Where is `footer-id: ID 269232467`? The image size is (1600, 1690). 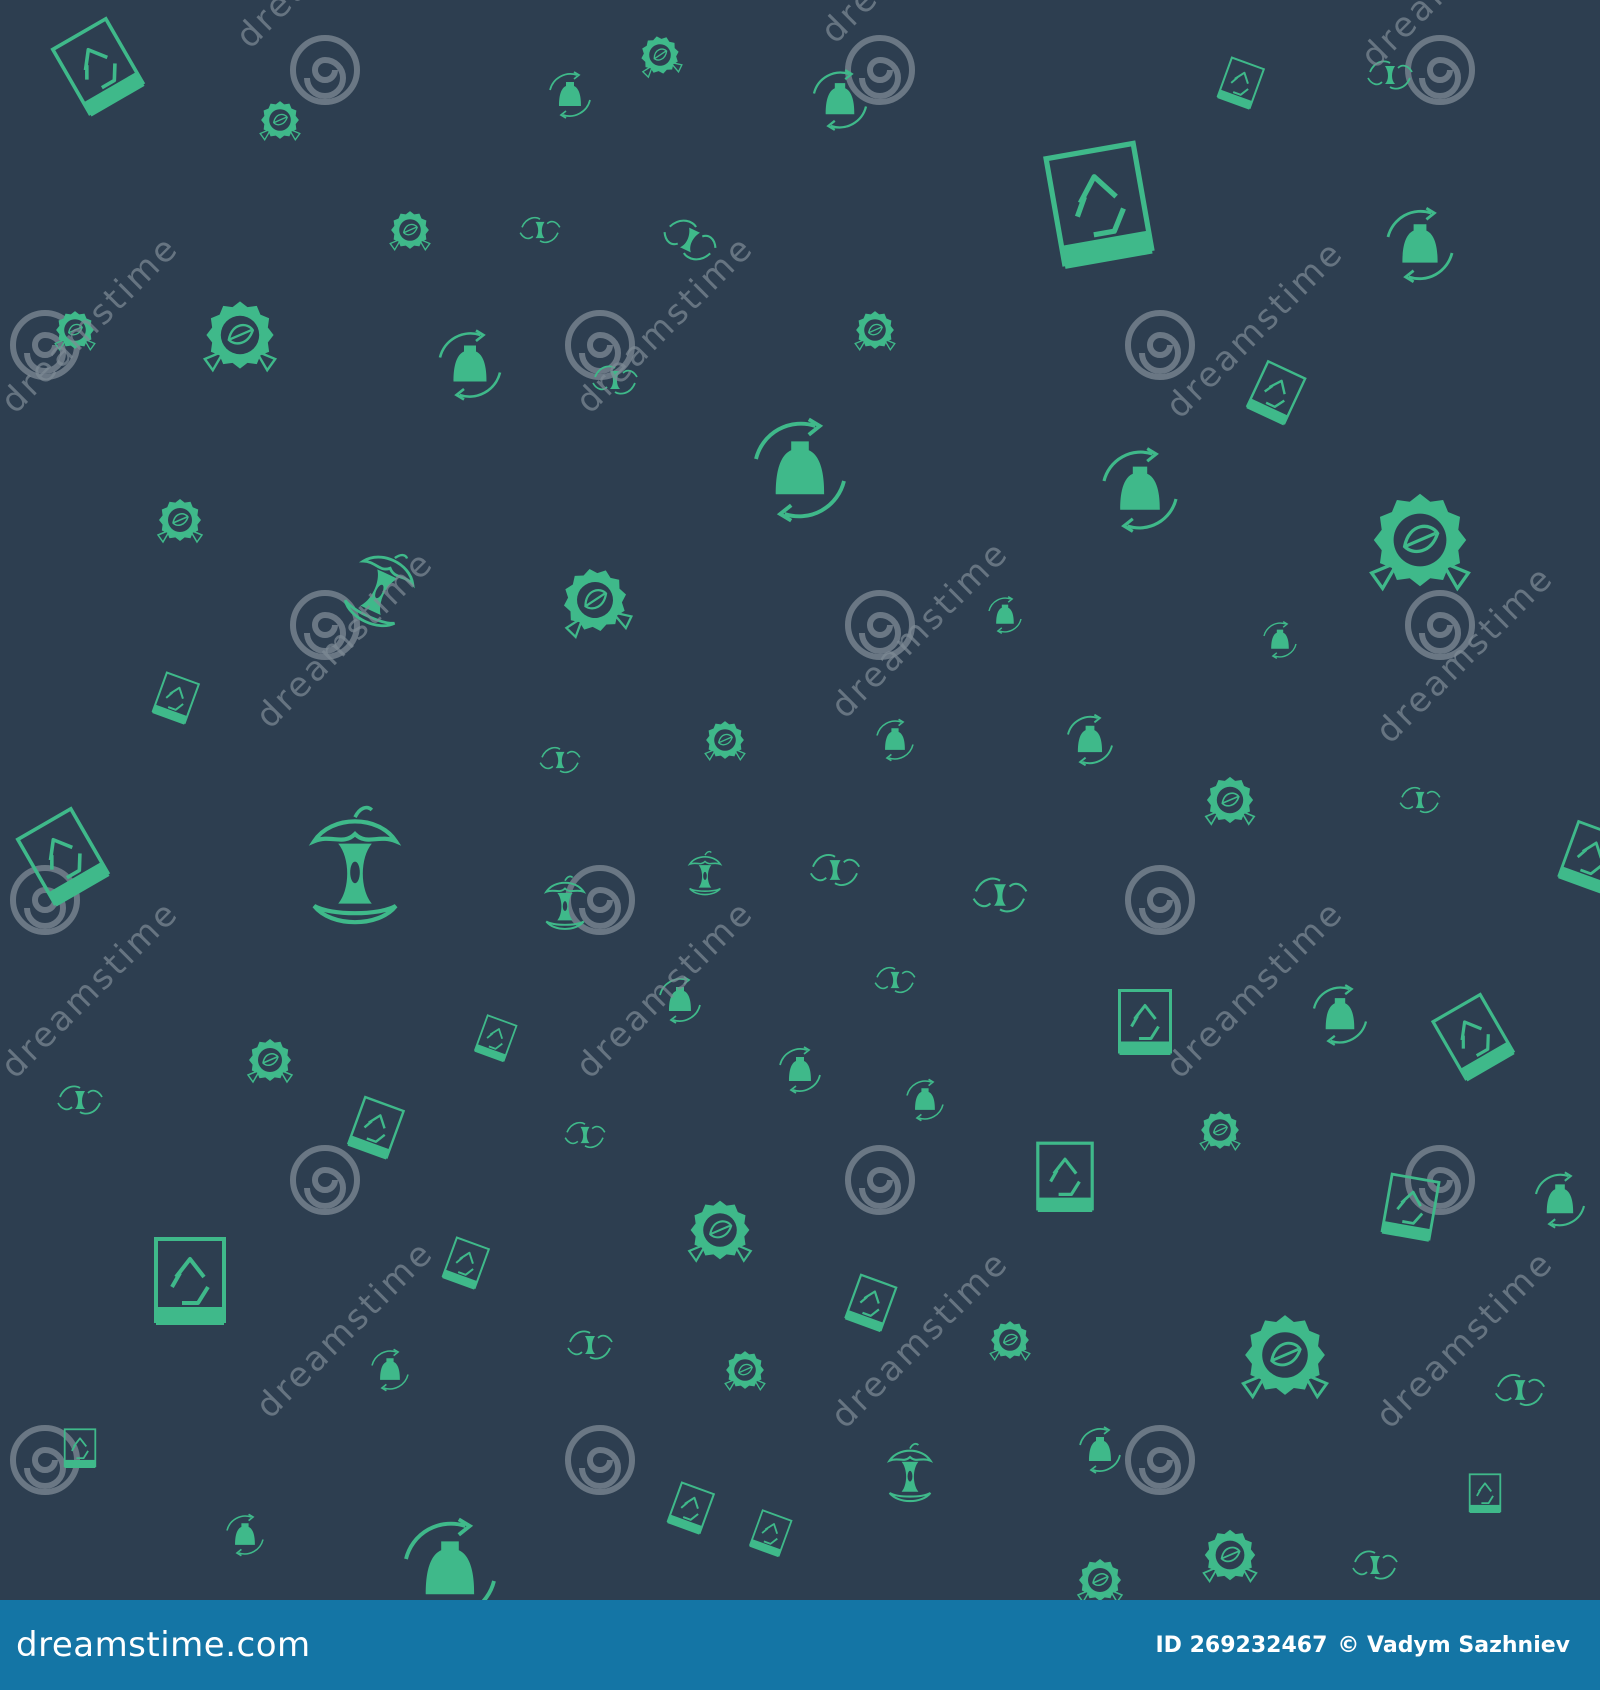 footer-id: ID 269232467 is located at coordinates (1241, 1645).